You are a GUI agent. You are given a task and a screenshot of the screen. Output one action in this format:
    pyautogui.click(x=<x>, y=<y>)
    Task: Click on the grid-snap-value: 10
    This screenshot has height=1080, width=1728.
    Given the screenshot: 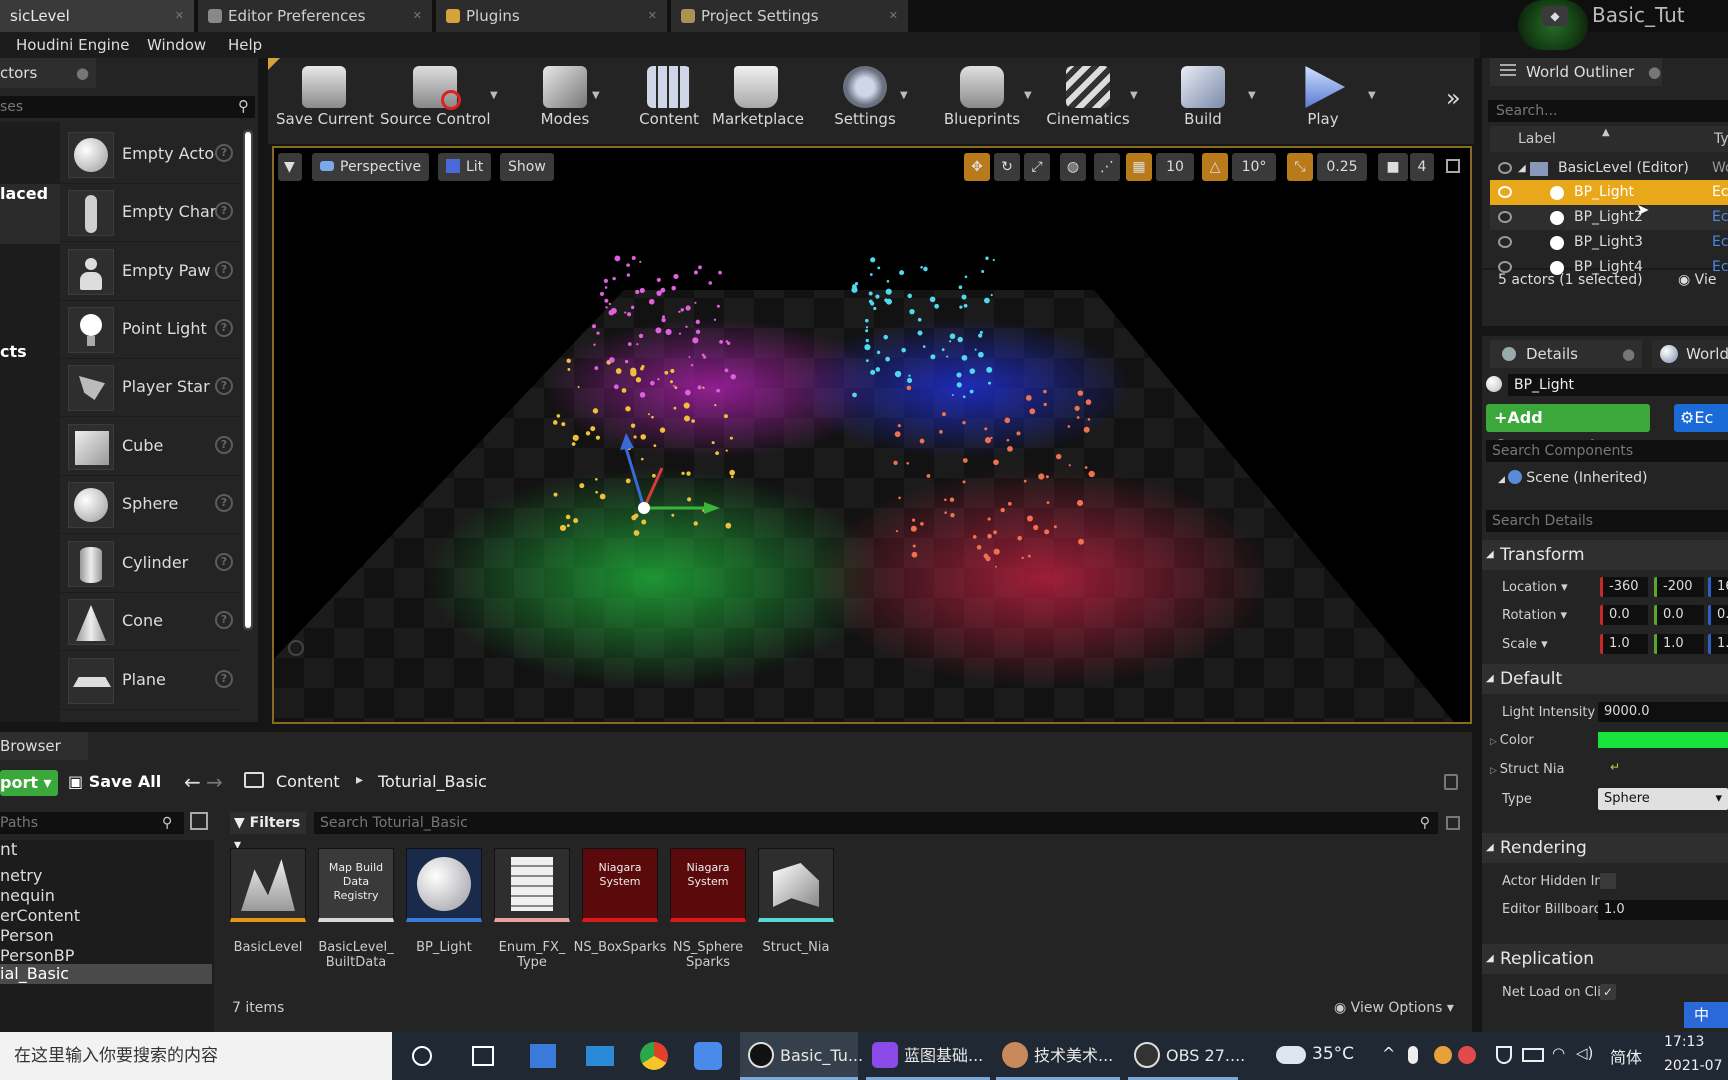 What is the action you would take?
    pyautogui.click(x=1175, y=167)
    